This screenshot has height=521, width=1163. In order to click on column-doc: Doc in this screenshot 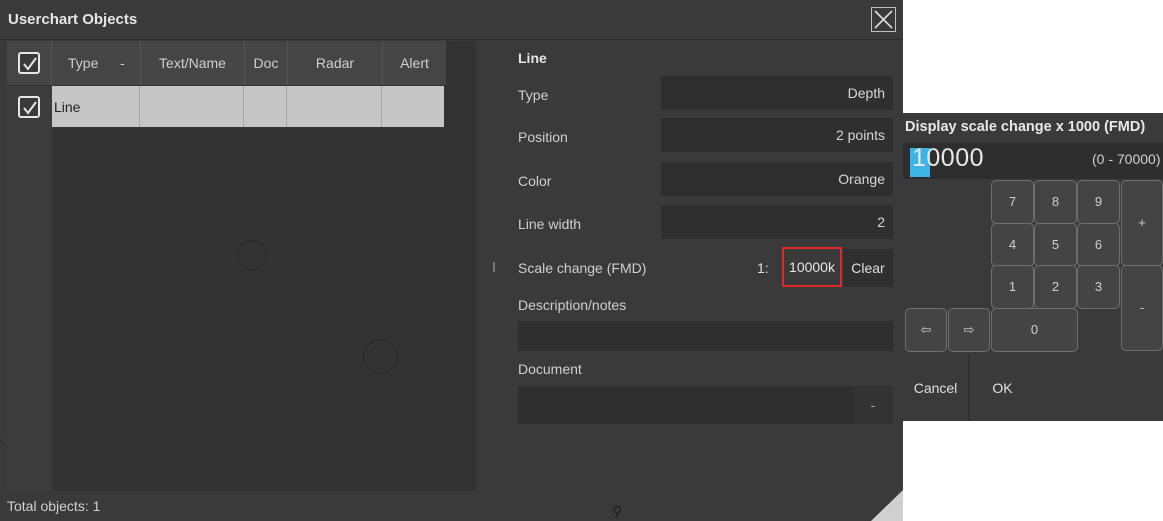, I will do `click(266, 63)`.